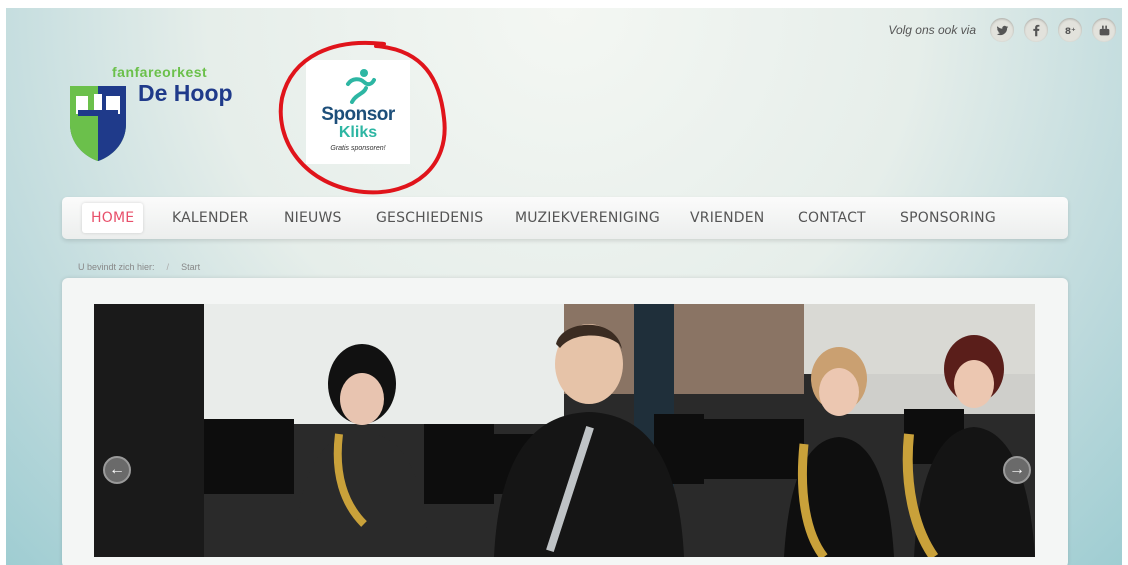 This screenshot has width=1128, height=565. What do you see at coordinates (362, 118) in the screenshot?
I see `red-annotation-circle` at bounding box center [362, 118].